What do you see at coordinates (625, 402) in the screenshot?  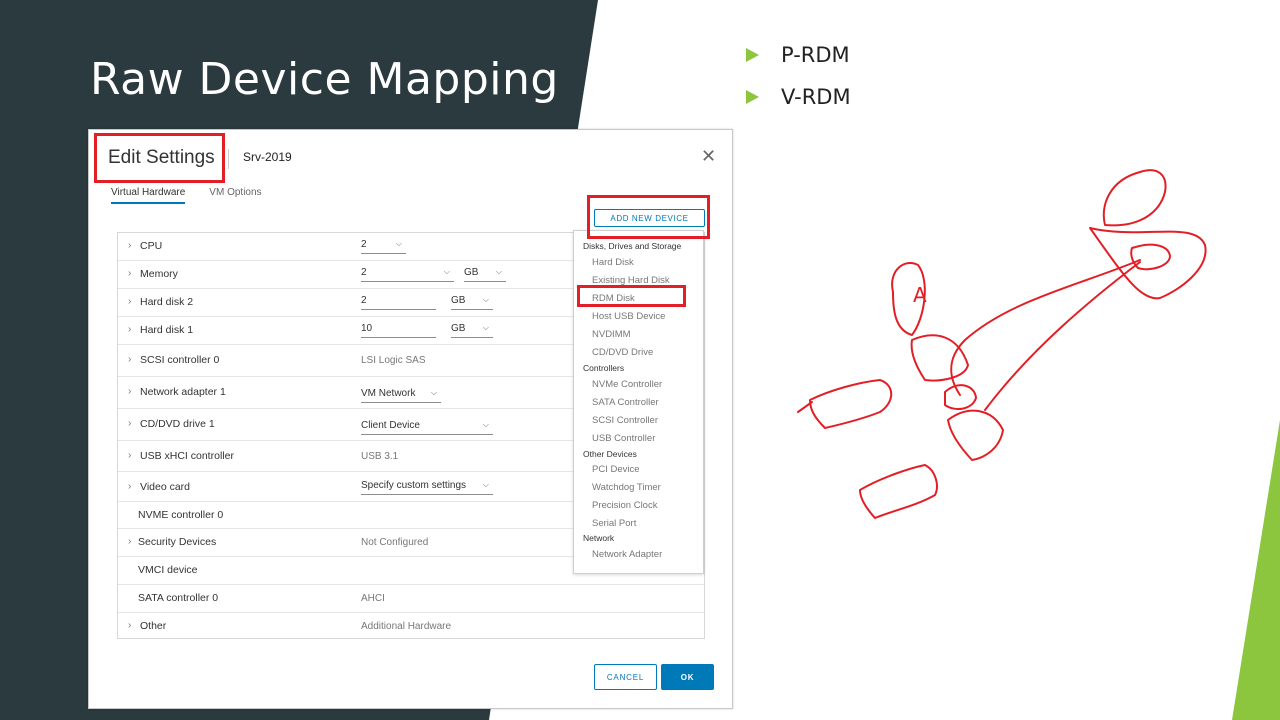 I see `menu-item-sata-controller: SATA Controller` at bounding box center [625, 402].